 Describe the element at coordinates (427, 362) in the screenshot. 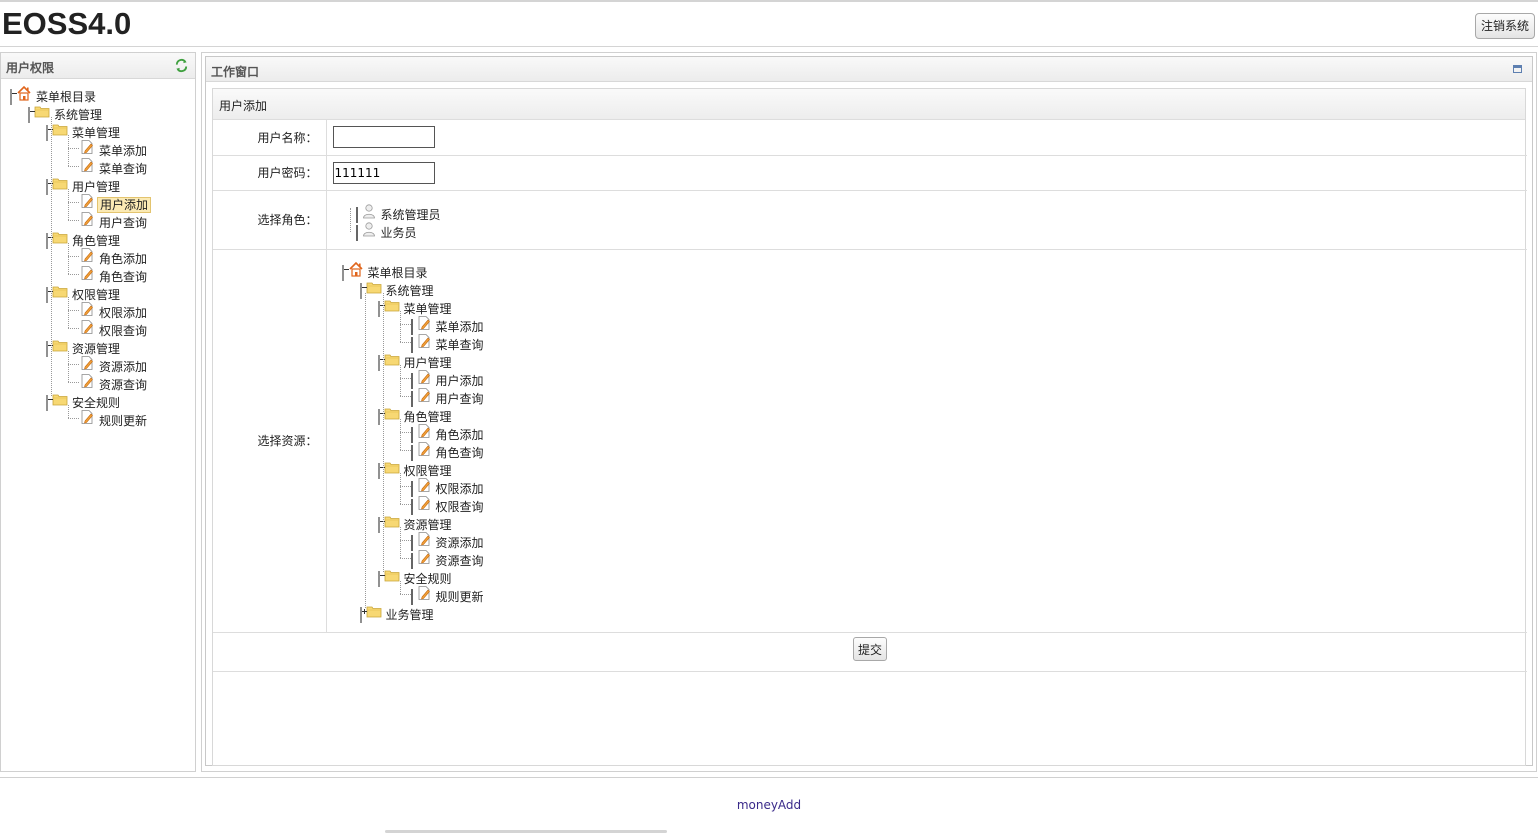

I see `res-tree-group-label: 用户管理` at that location.